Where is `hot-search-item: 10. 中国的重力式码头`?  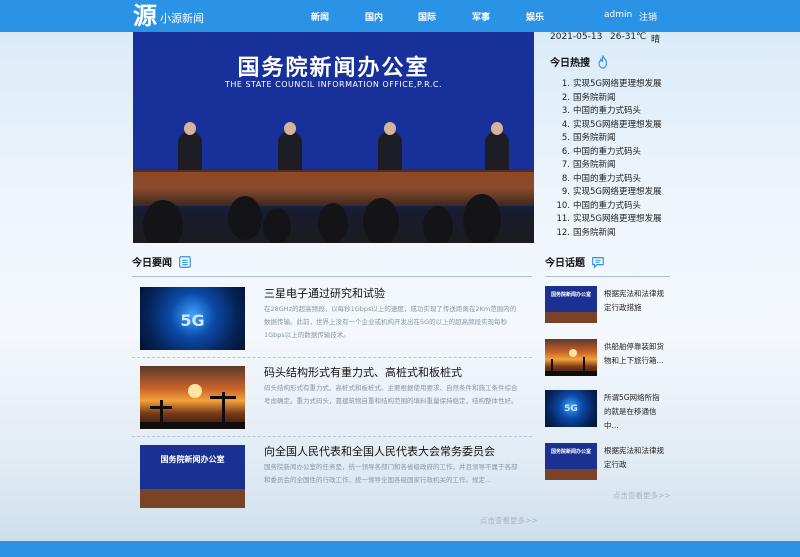 hot-search-item: 10. 中国的重力式码头 is located at coordinates (614, 207).